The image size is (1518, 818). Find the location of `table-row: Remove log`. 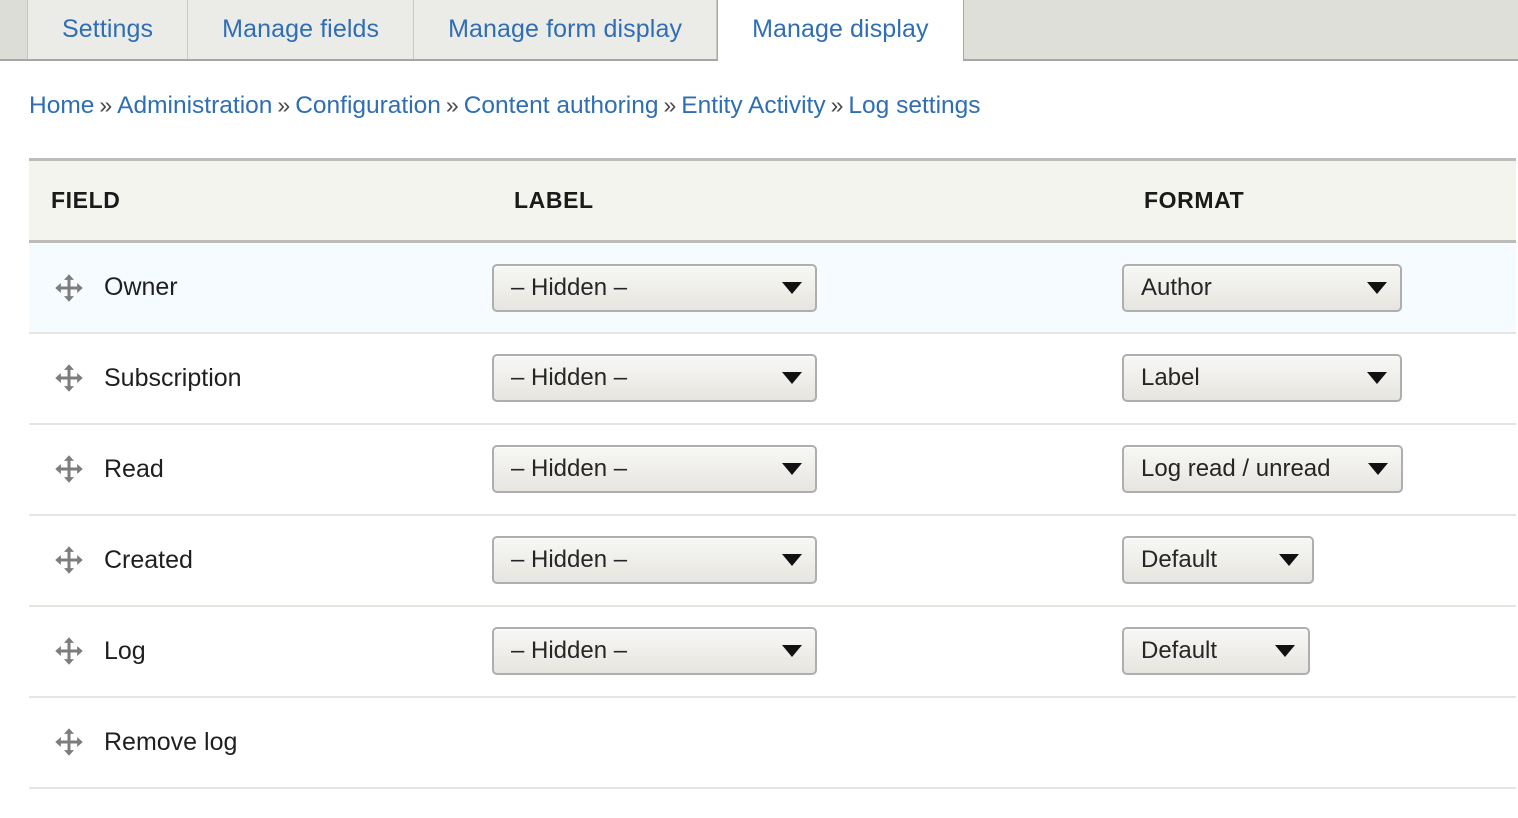

table-row: Remove log is located at coordinates (772, 742).